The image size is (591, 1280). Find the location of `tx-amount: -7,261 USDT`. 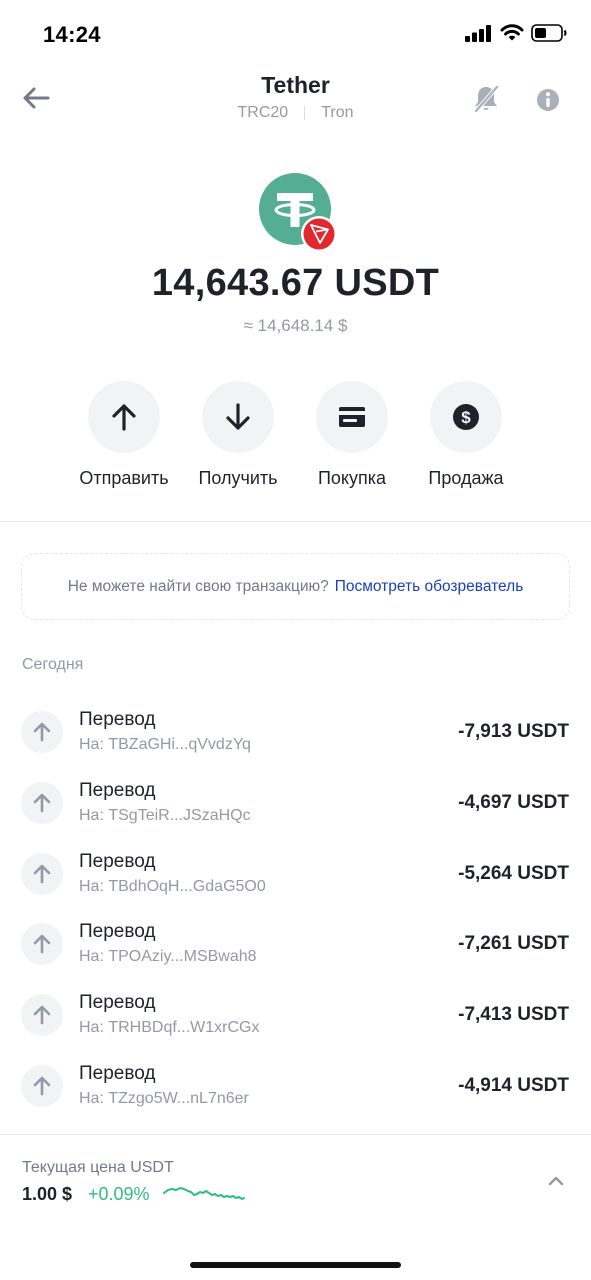

tx-amount: -7,261 USDT is located at coordinates (513, 944).